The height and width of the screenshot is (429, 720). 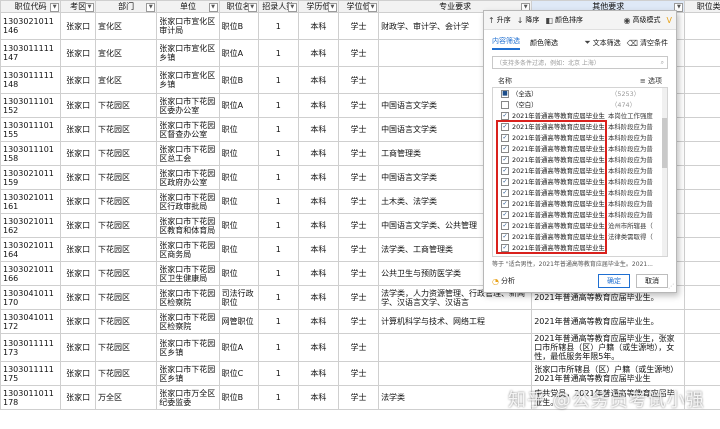 What do you see at coordinates (188, 397) in the screenshot?
I see `cell-unit: 张家口市万全区纪委监委` at bounding box center [188, 397].